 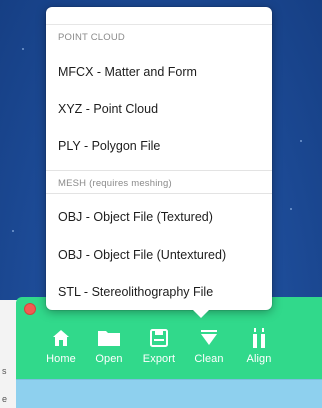 I want to click on home-button: Home, so click(x=61, y=346).